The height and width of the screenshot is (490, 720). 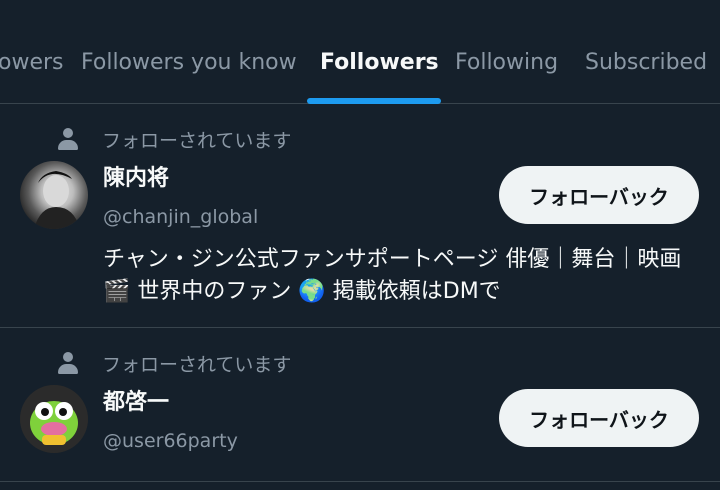 I want to click on display-name: 陳内将, so click(x=180, y=179).